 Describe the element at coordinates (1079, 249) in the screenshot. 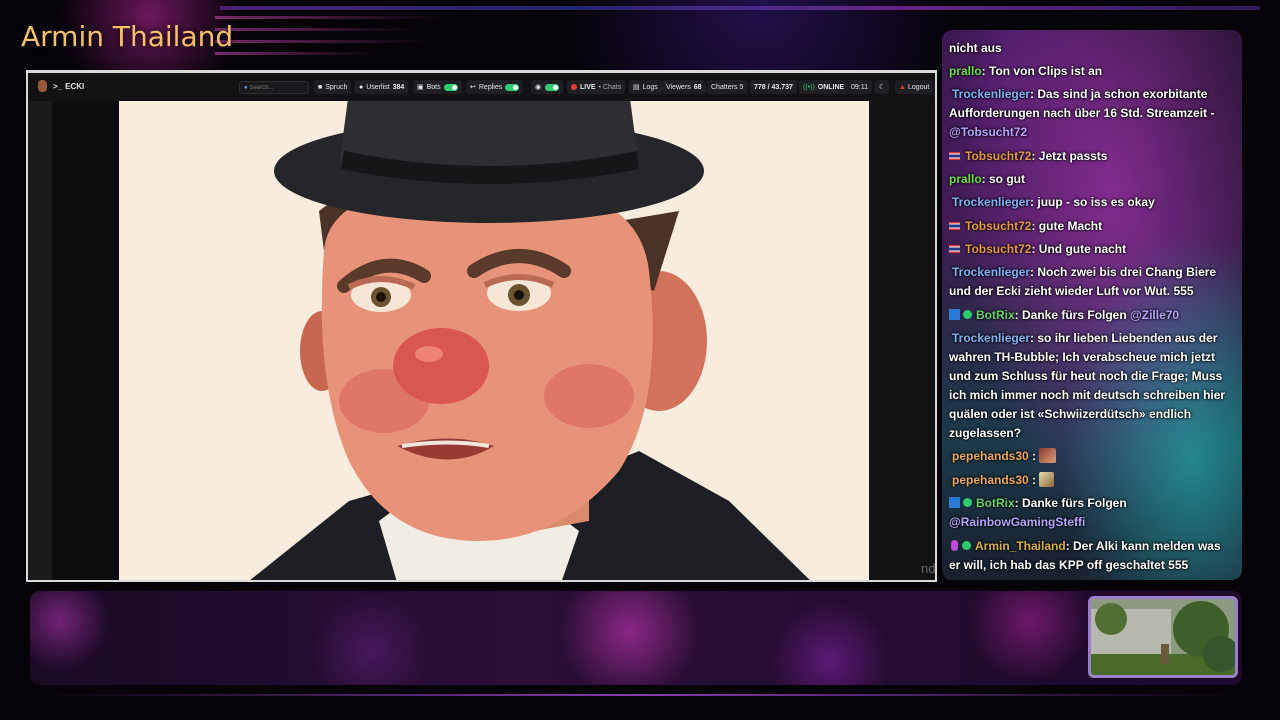

I see `message-text: : Und gute nacht` at that location.